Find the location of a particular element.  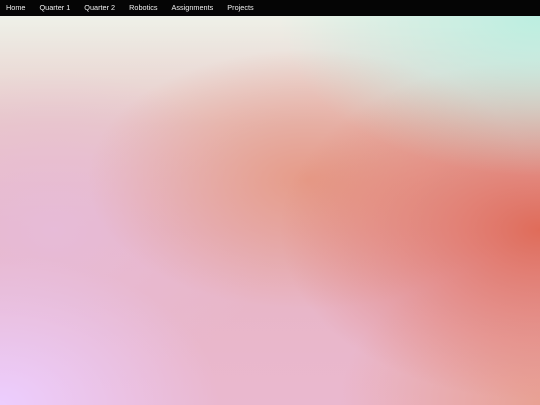

nav-link-home: Home is located at coordinates (15, 8).